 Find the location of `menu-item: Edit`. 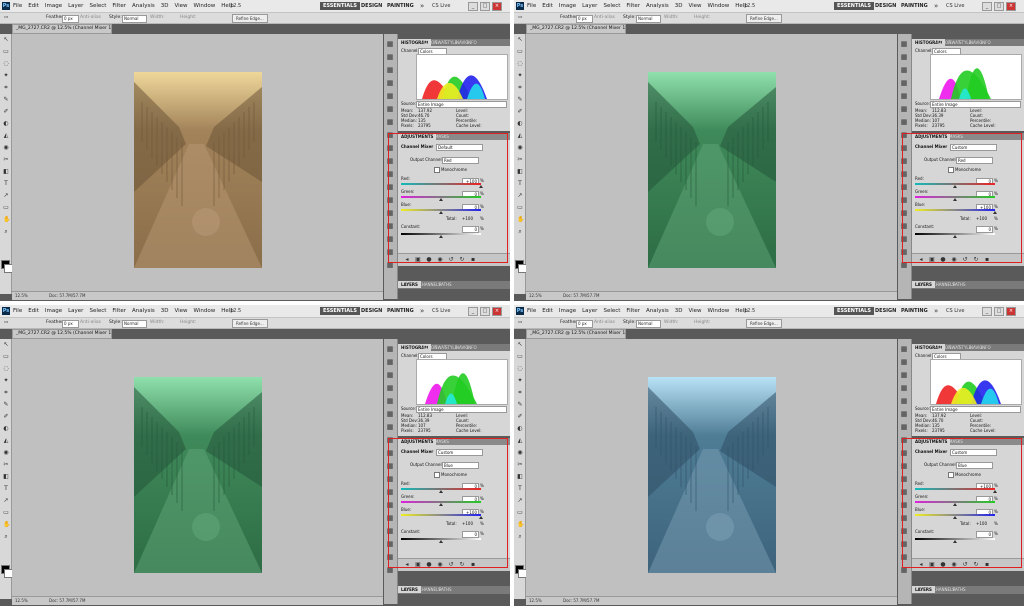

menu-item: Edit is located at coordinates (33, 311).